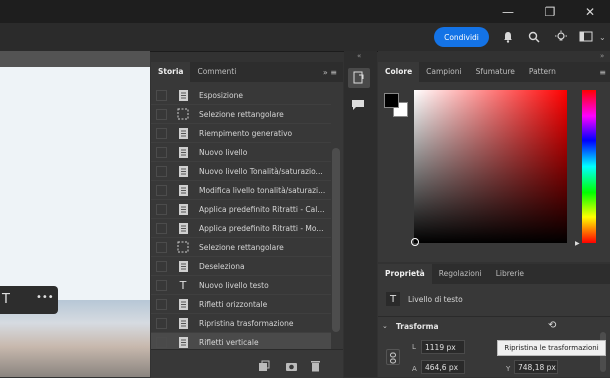 The height and width of the screenshot is (378, 610). What do you see at coordinates (393, 299) in the screenshot?
I see `text-layer-icon: T` at bounding box center [393, 299].